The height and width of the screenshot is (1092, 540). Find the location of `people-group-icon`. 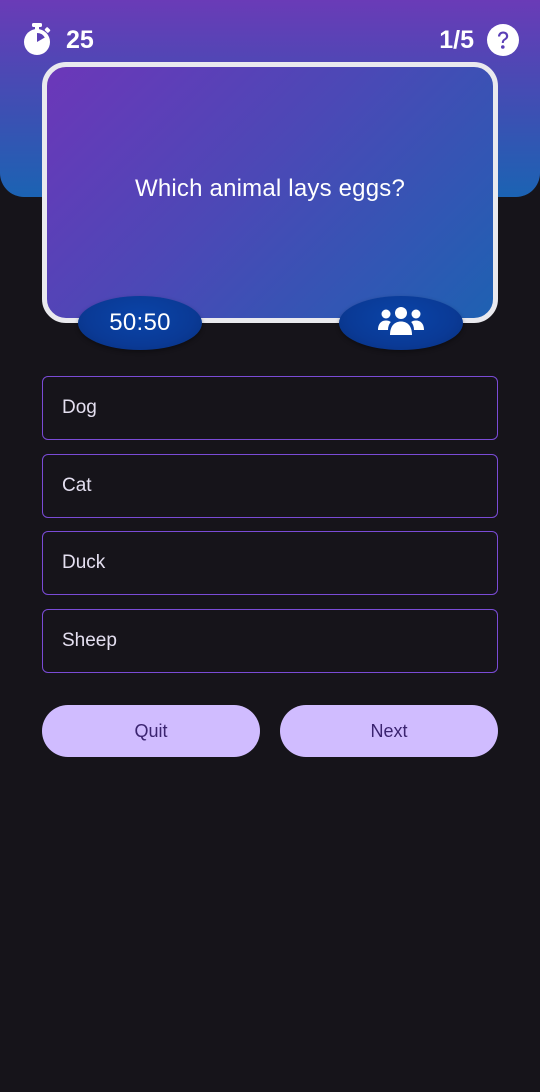

people-group-icon is located at coordinates (401, 323).